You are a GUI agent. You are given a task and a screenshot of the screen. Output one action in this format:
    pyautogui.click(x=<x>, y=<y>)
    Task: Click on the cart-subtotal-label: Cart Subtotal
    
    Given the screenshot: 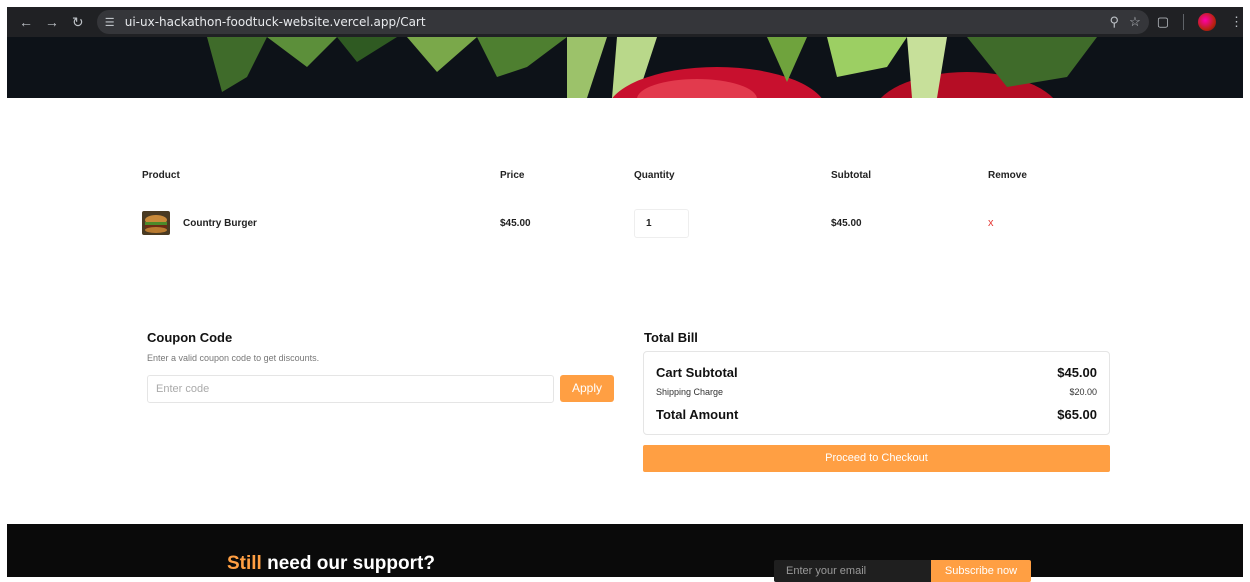 What is the action you would take?
    pyautogui.click(x=697, y=372)
    